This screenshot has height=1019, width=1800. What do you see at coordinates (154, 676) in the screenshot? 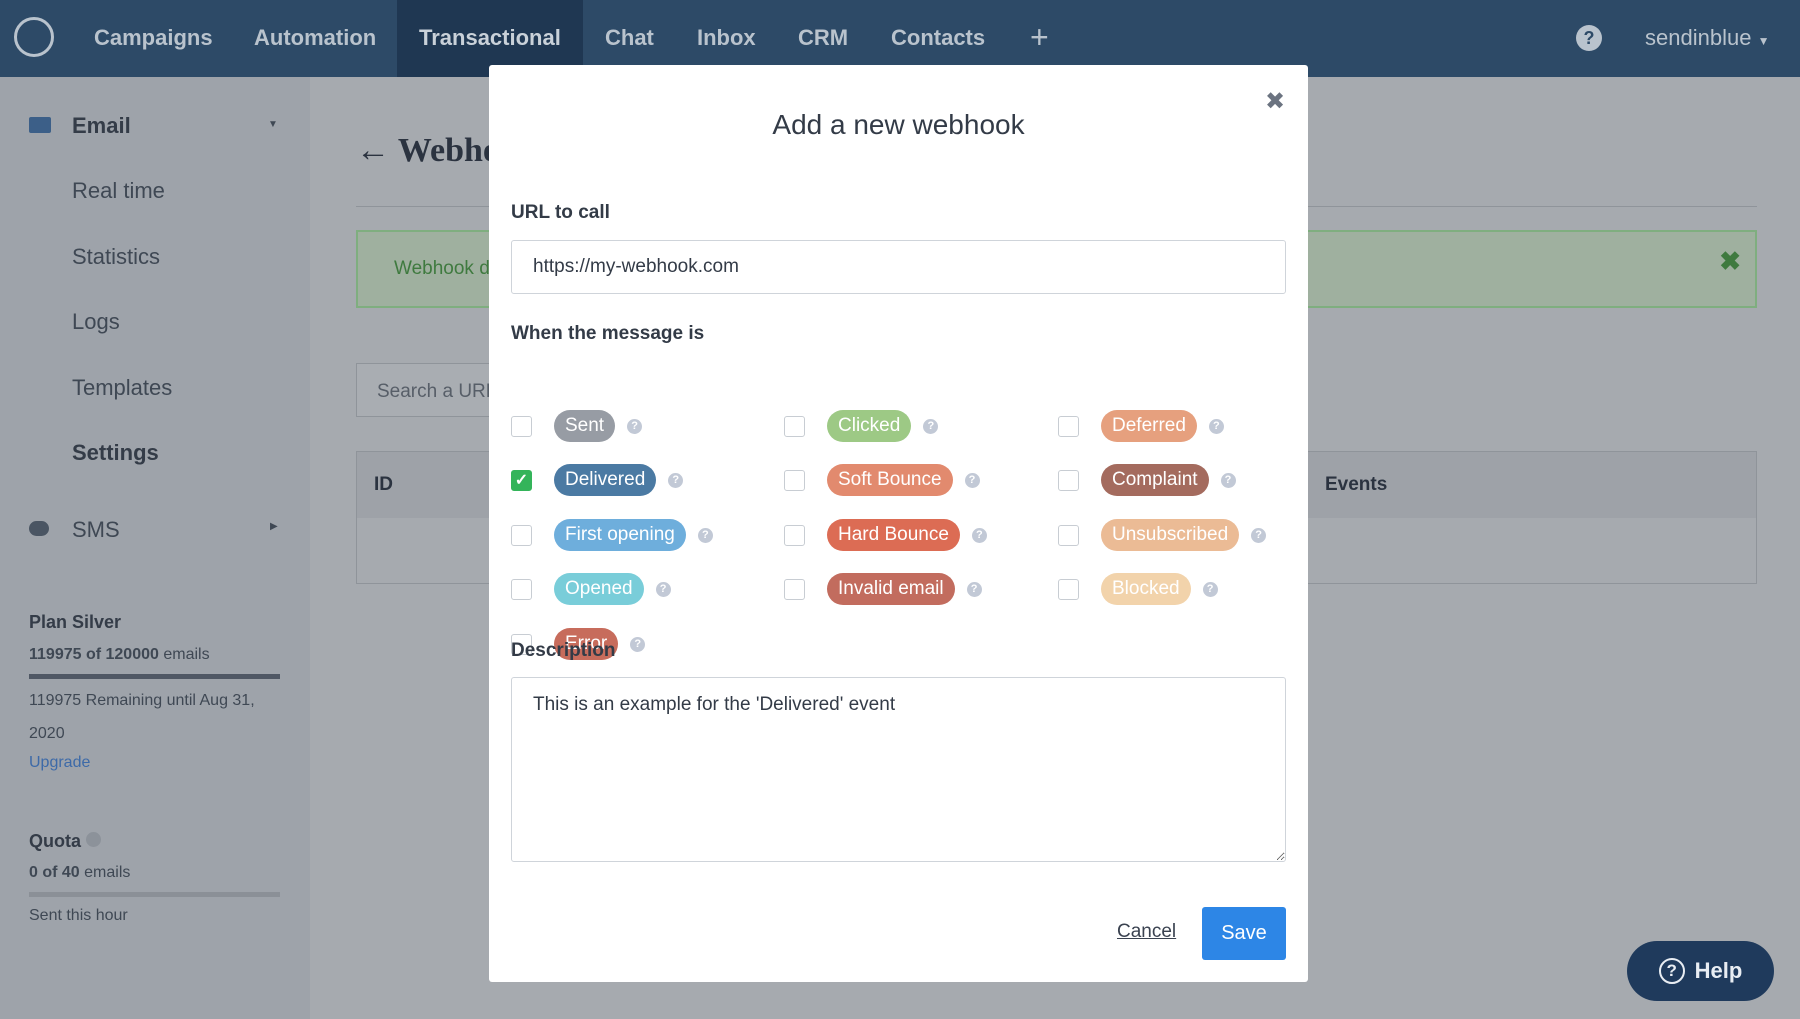
I see `plan-progress` at bounding box center [154, 676].